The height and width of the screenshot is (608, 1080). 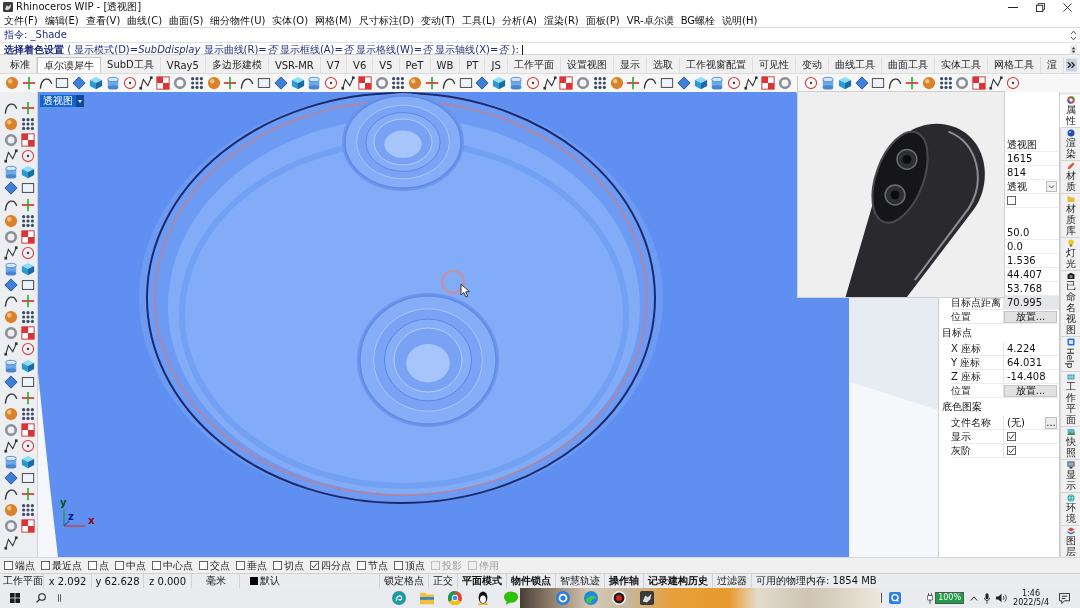 What do you see at coordinates (372, 565) in the screenshot?
I see `osnap-option: 节点` at bounding box center [372, 565].